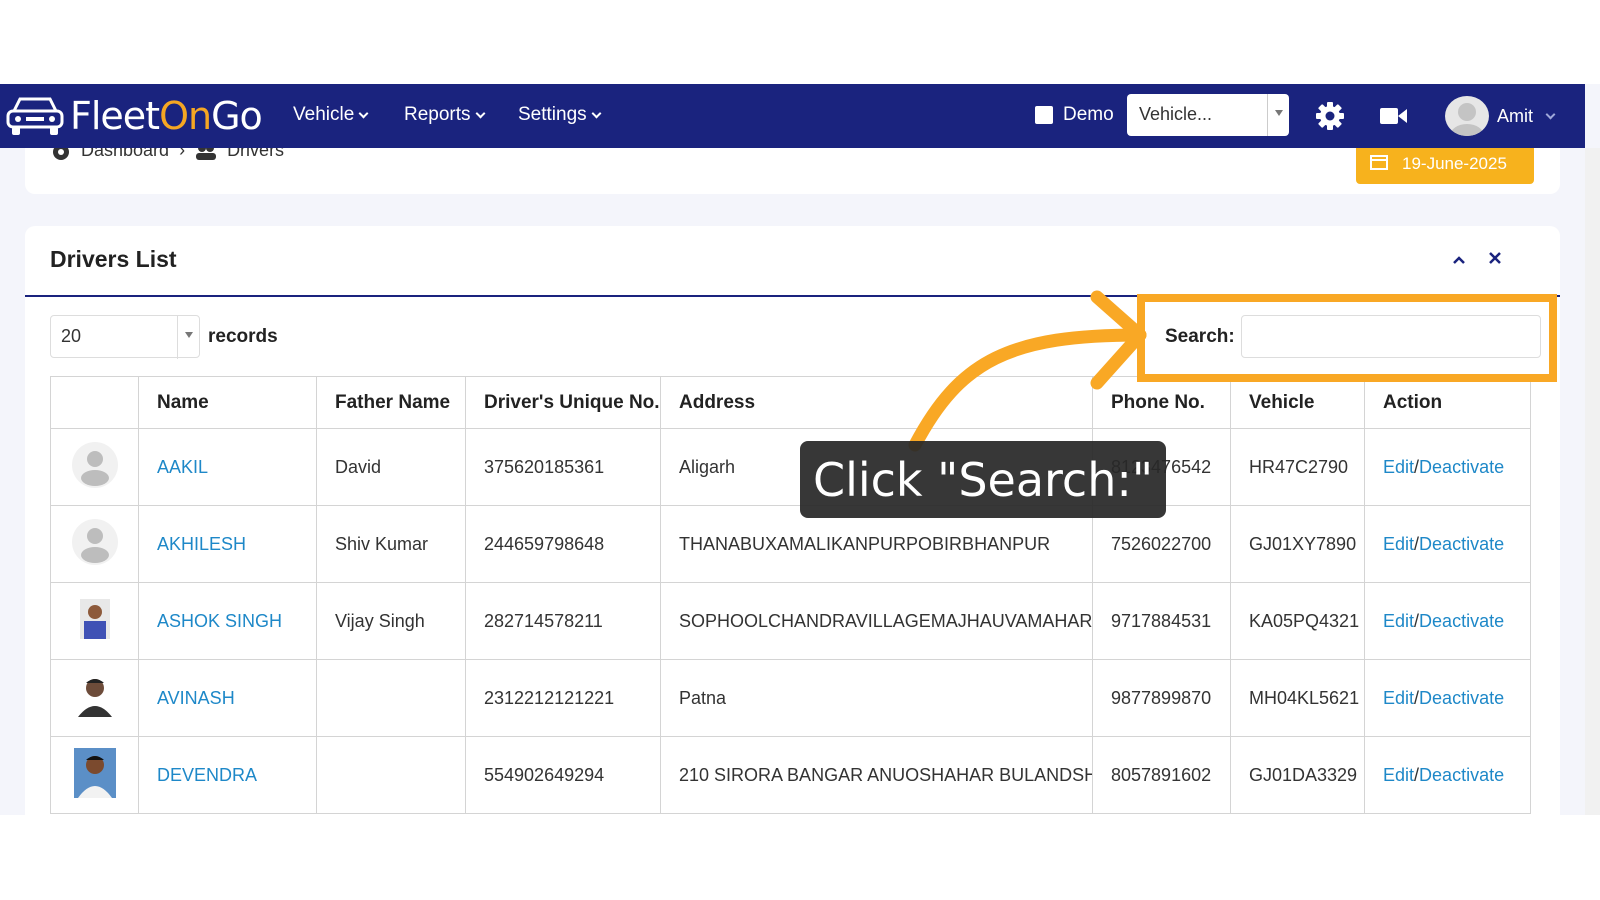 Image resolution: width=1600 pixels, height=900 pixels. Describe the element at coordinates (1297, 402) in the screenshot. I see `column-header-vehicle: Vehicle` at that location.